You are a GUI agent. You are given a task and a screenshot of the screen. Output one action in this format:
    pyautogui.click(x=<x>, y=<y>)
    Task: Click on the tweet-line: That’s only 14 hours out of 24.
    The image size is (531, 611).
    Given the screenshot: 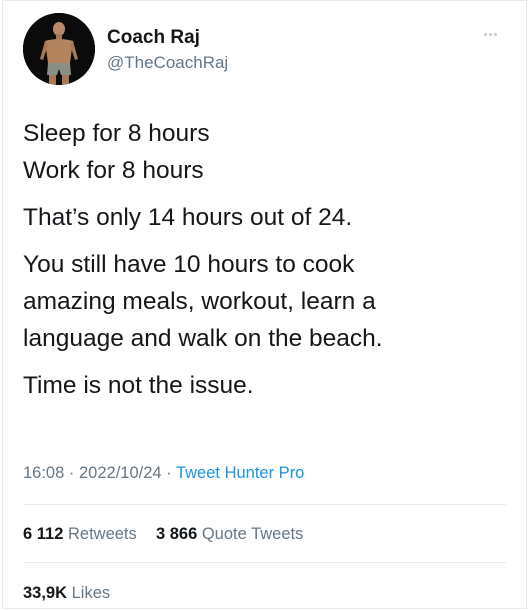 What is the action you would take?
    pyautogui.click(x=188, y=217)
    